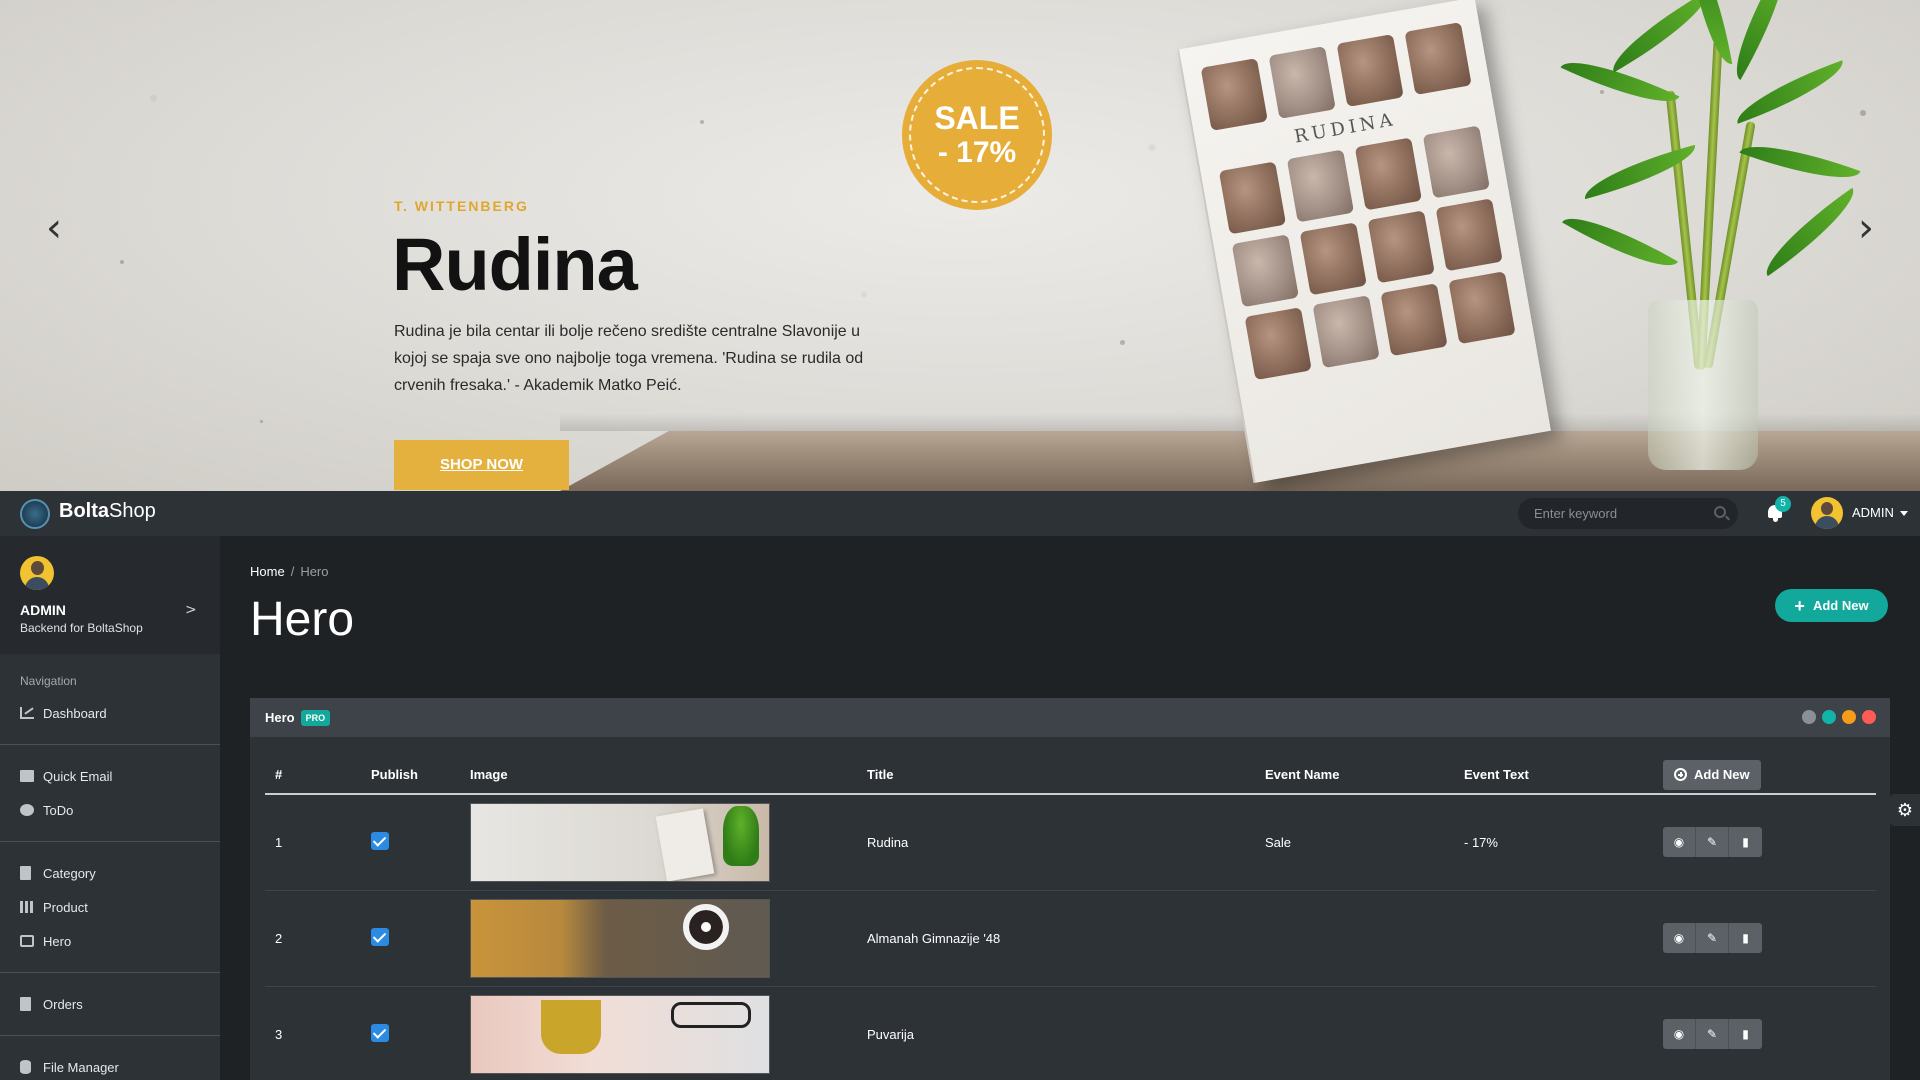 The image size is (1920, 1080). I want to click on plus-icon: +, so click(1799, 605).